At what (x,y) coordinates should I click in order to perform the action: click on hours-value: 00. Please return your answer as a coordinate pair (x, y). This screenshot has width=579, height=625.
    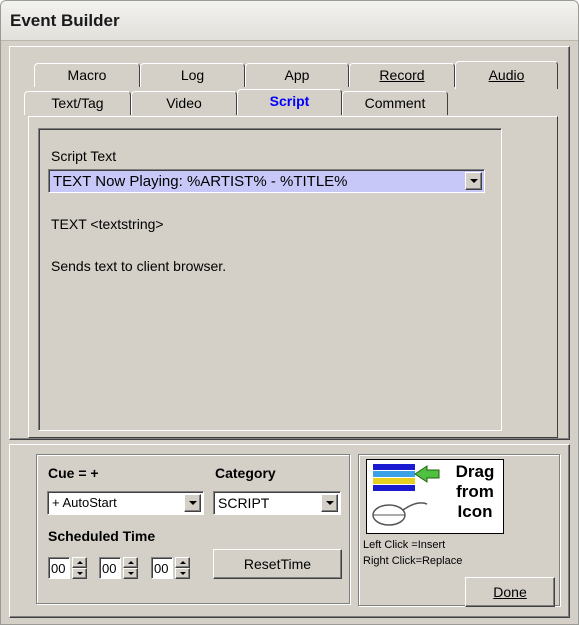
    Looking at the image, I should click on (58, 568).